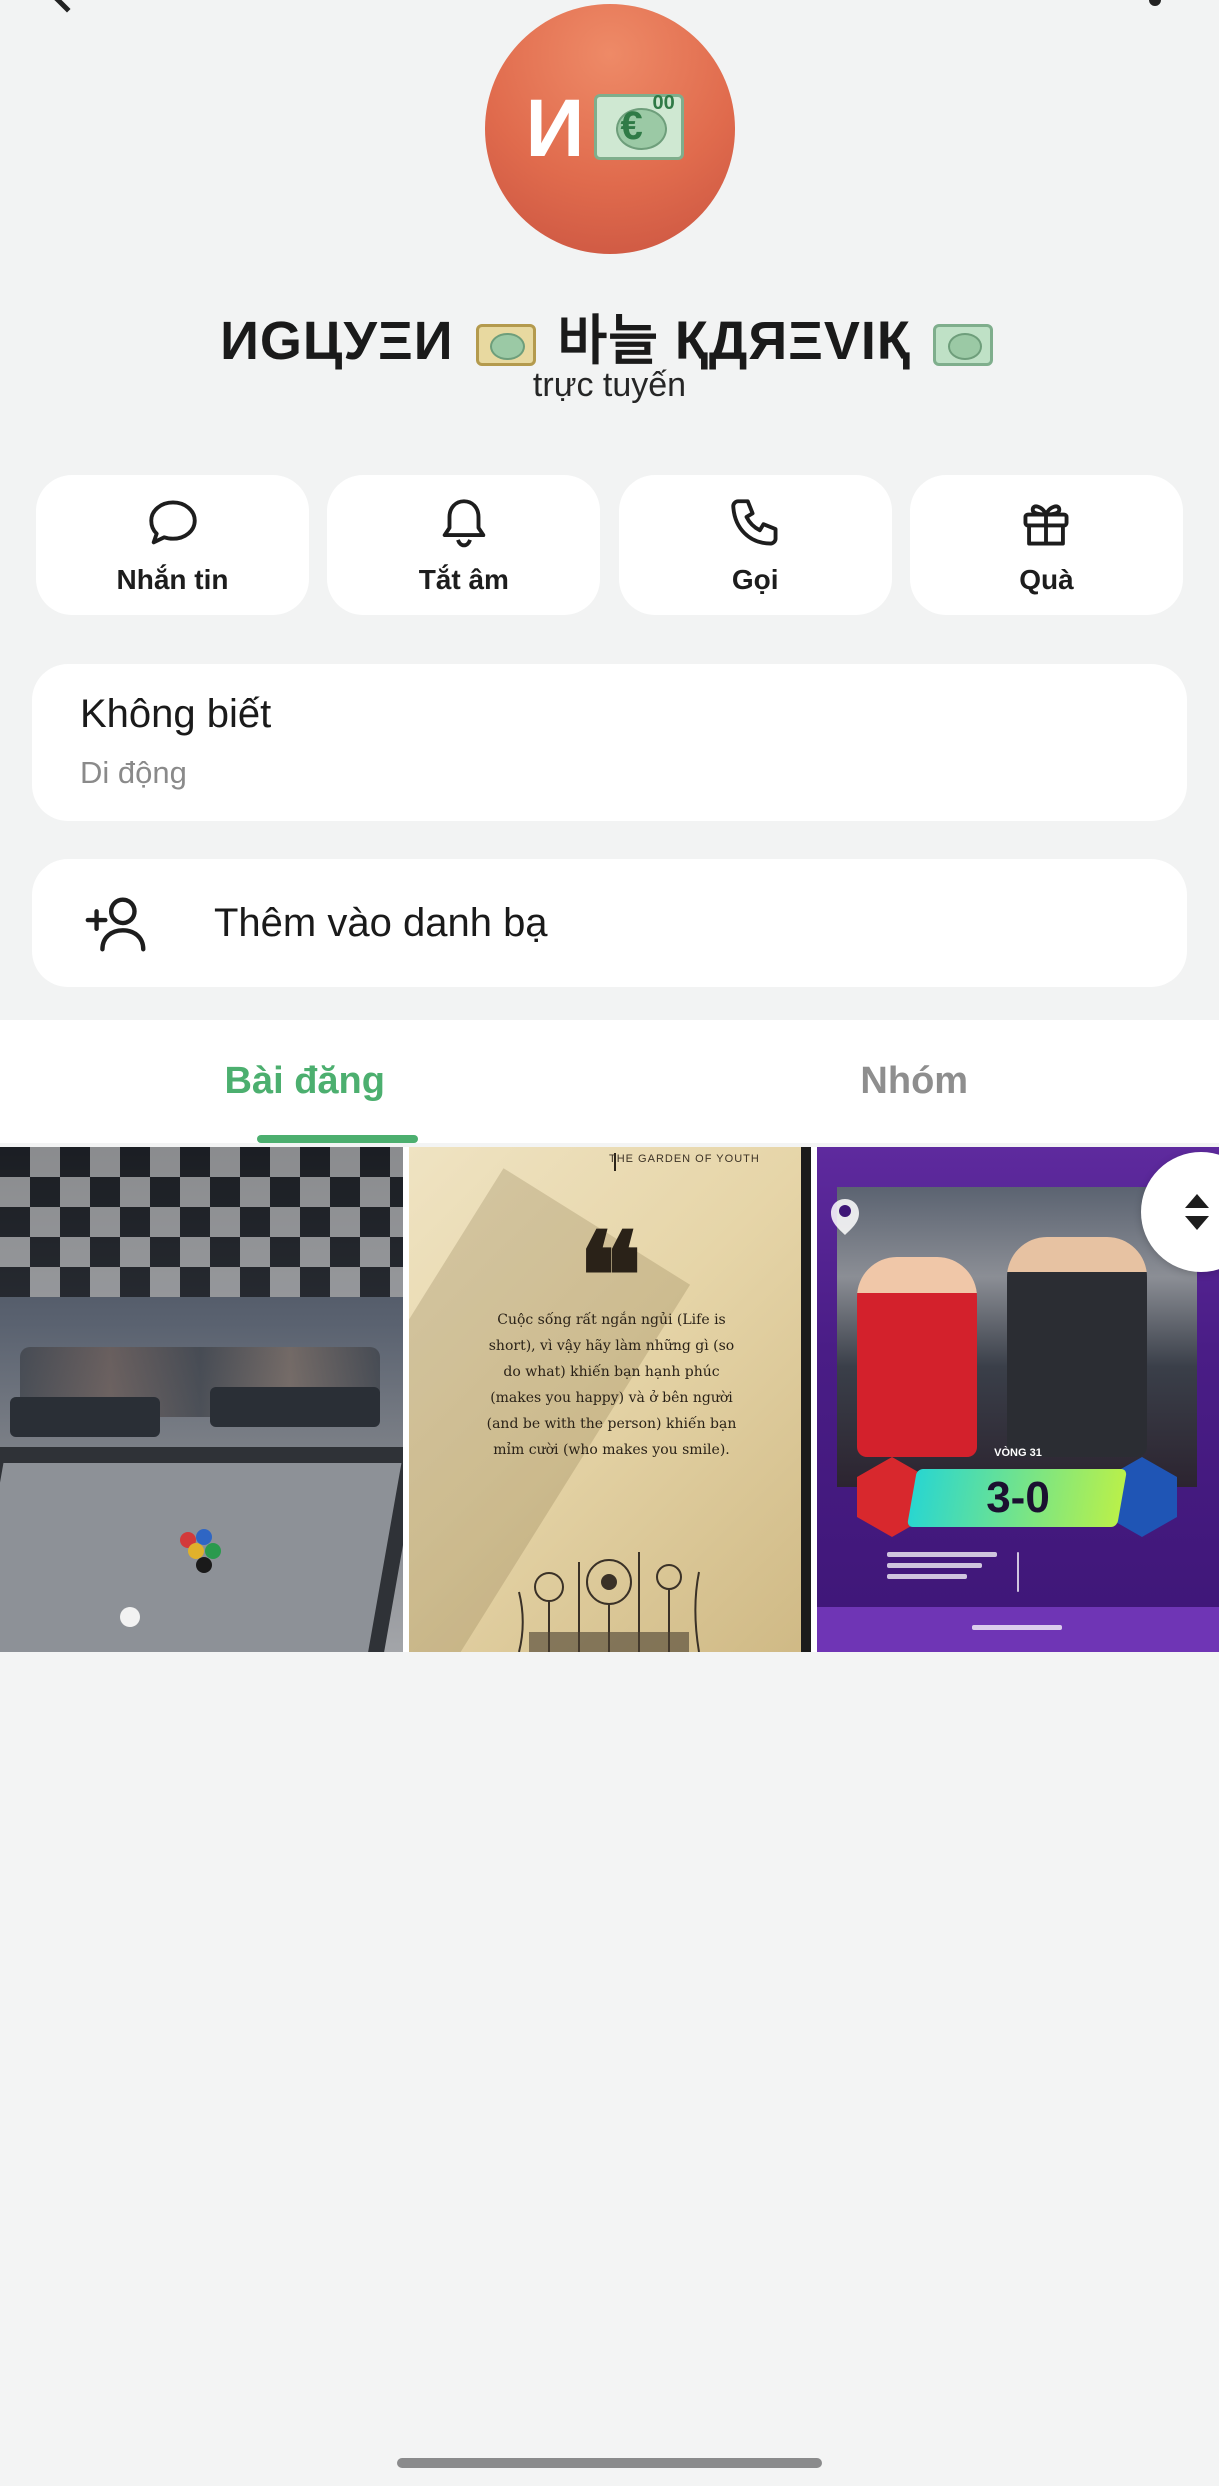  I want to click on call-button-label: Gọi, so click(755, 579).